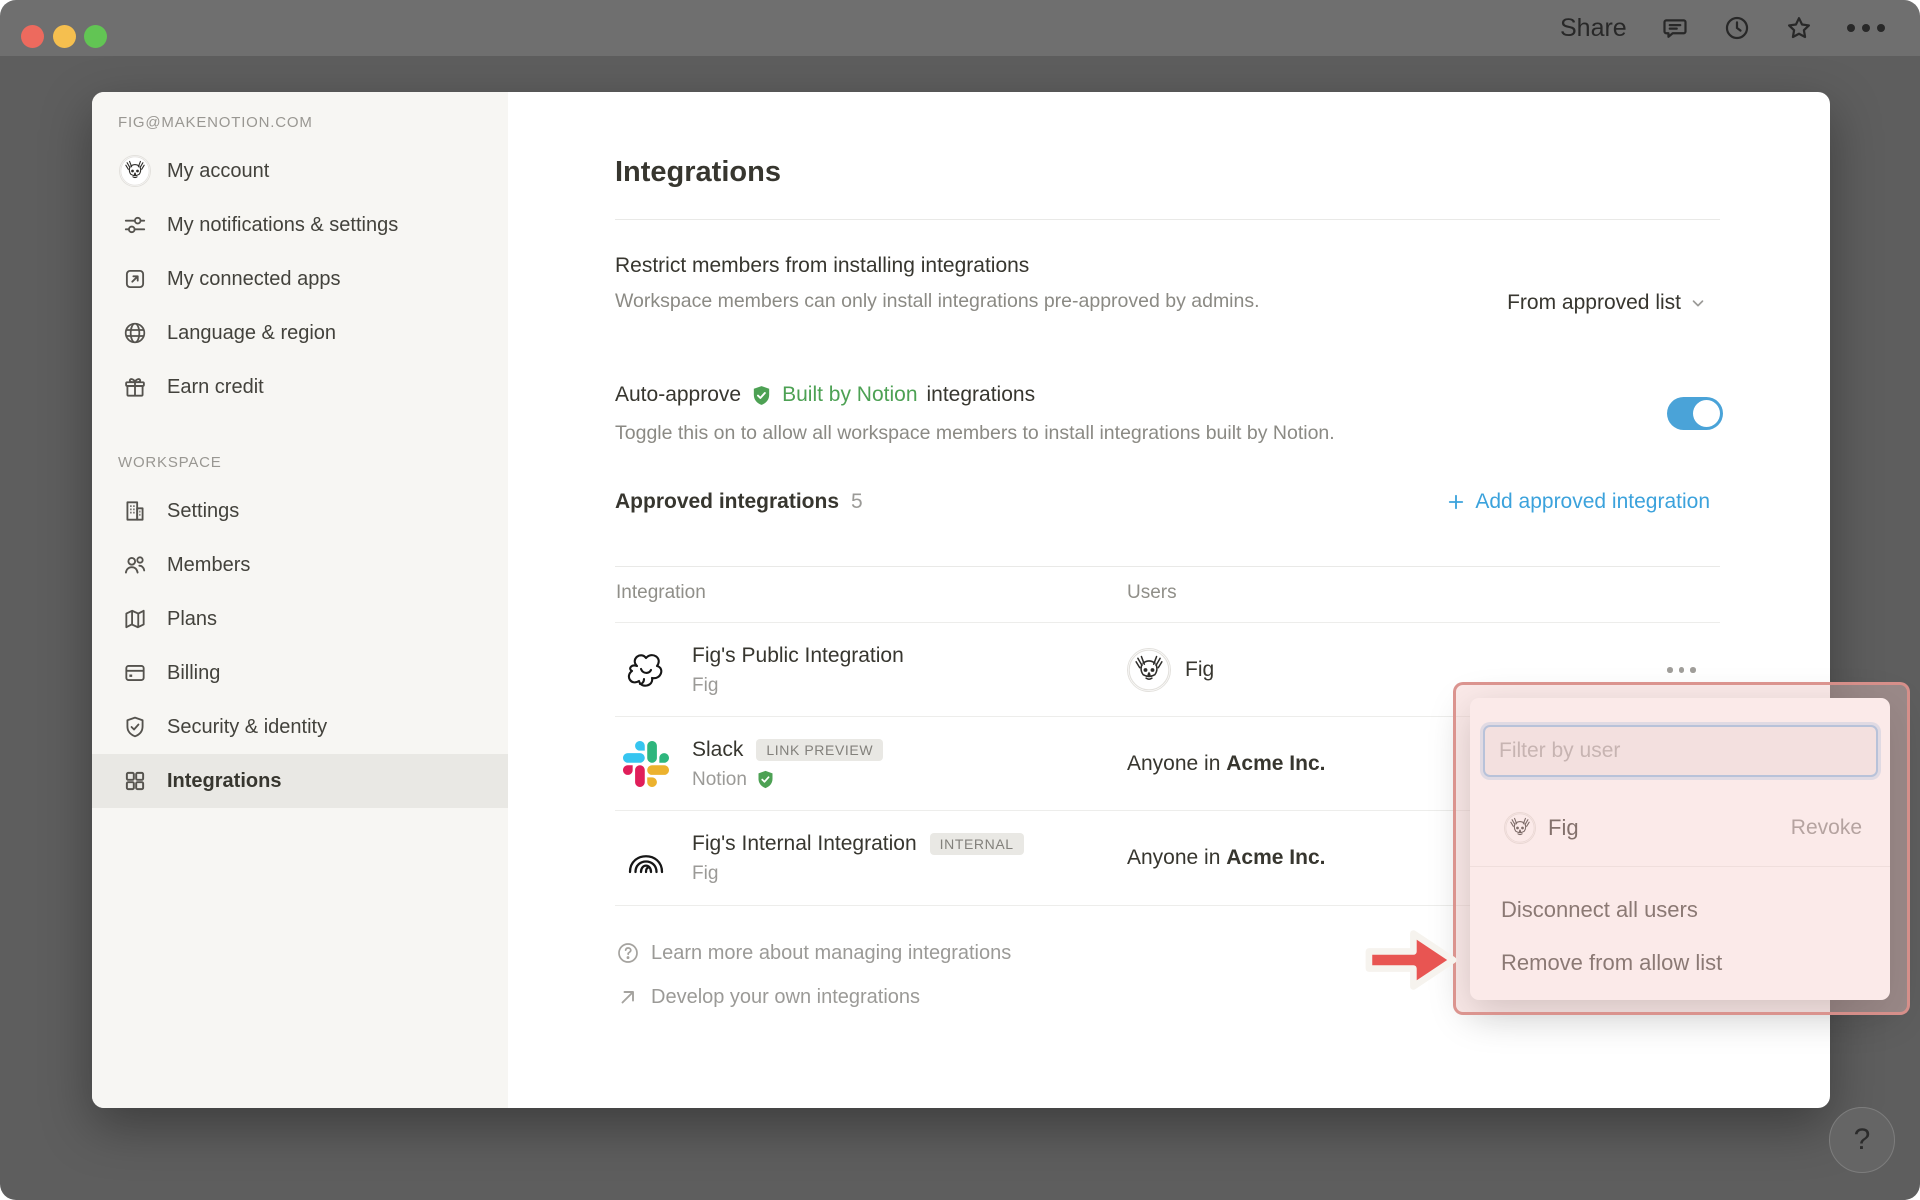 Image resolution: width=1920 pixels, height=1200 pixels. Describe the element at coordinates (209, 564) in the screenshot. I see `sidebar-item-label: Members` at that location.